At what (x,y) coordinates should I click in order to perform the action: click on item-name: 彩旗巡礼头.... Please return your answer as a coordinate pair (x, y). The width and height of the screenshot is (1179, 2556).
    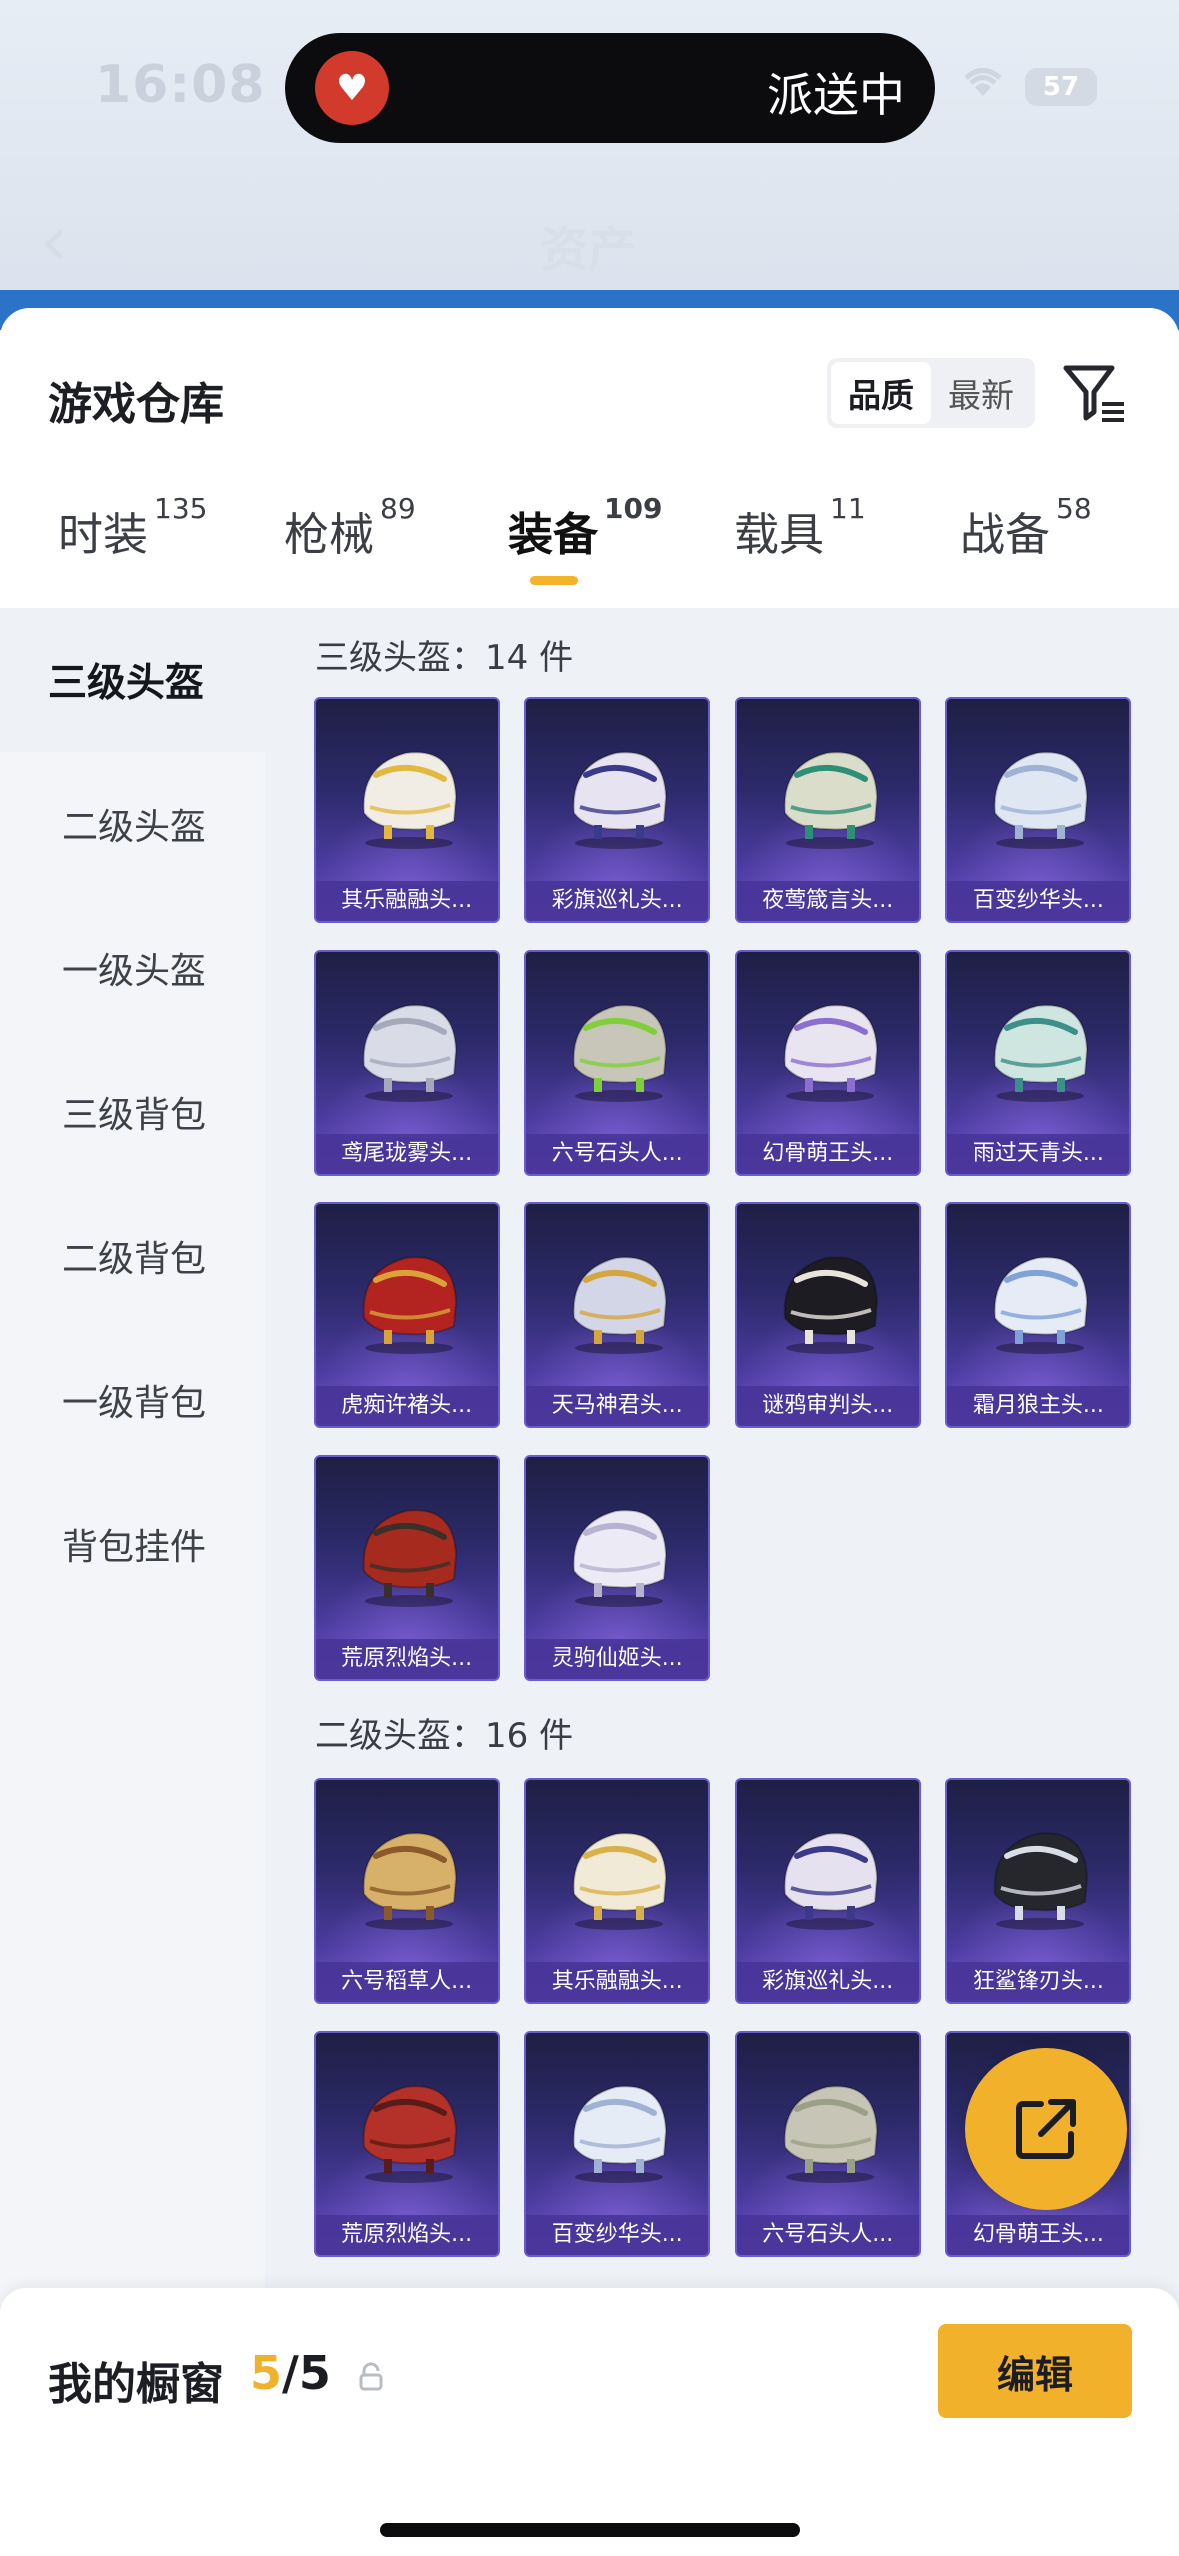
    Looking at the image, I should click on (827, 1982).